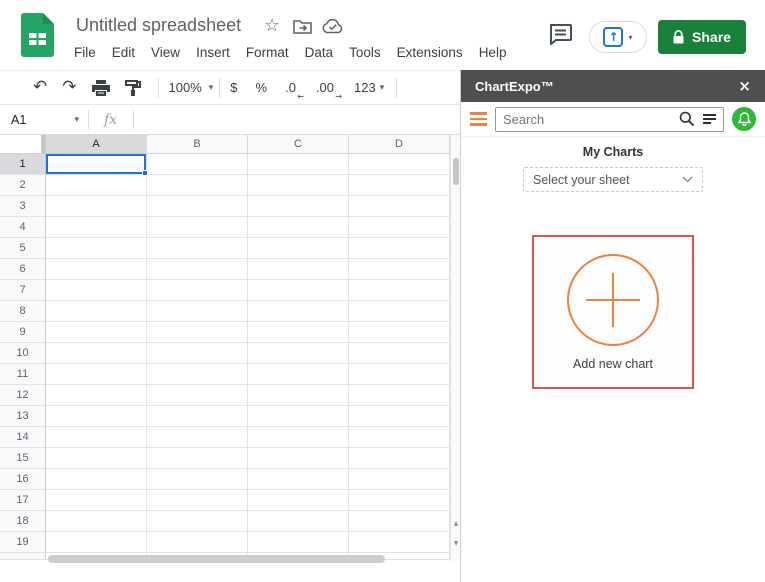  I want to click on menu-extensions: Extensions, so click(430, 53).